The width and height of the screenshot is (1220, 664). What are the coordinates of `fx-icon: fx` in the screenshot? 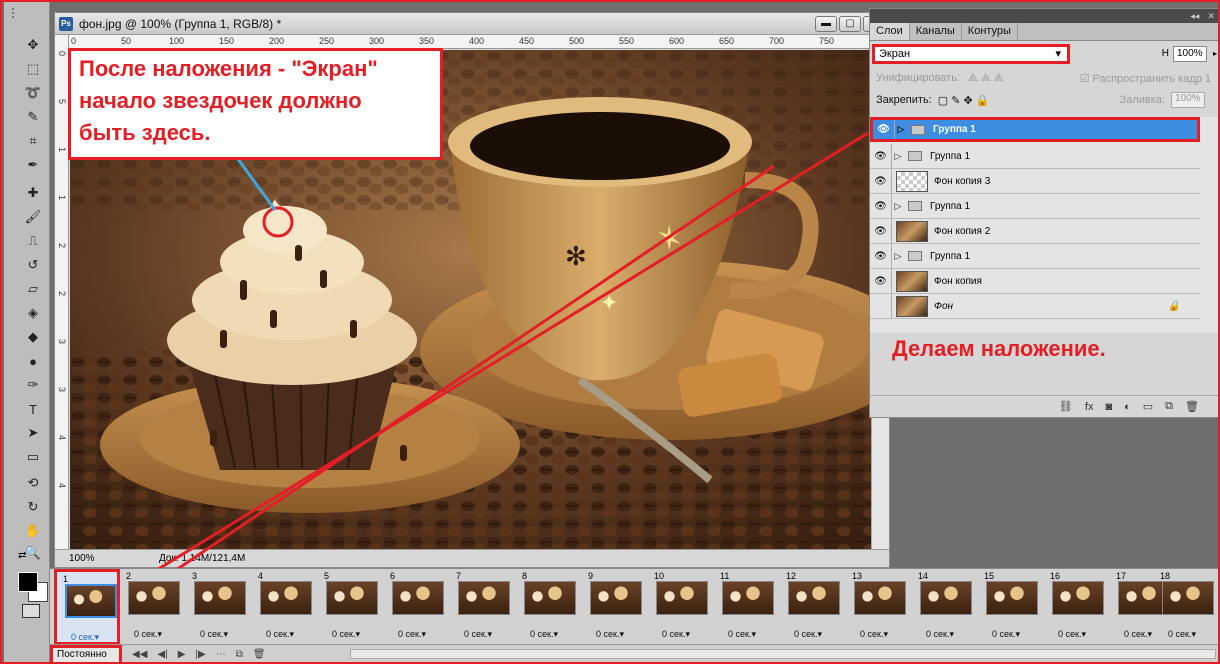 It's located at (1089, 407).